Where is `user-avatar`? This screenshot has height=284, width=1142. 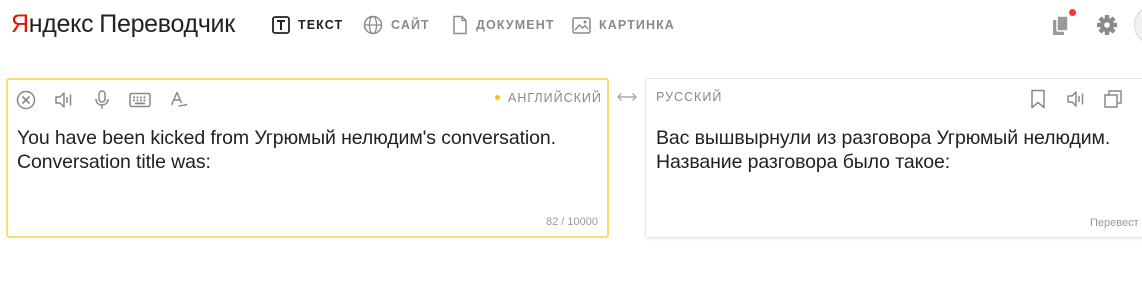 user-avatar is located at coordinates (1138, 25).